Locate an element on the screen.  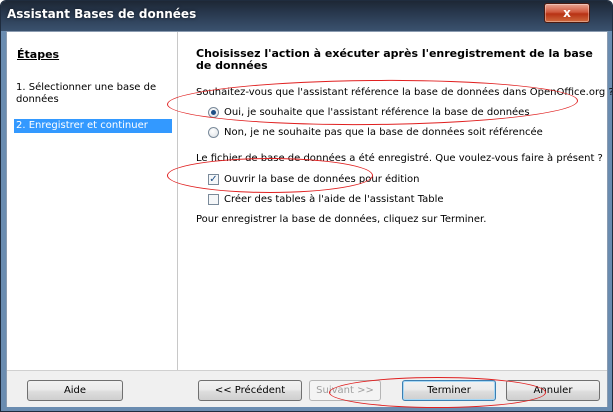
checkbox-open-database-label: Ouvrir la base de données pour édition is located at coordinates (322, 179).